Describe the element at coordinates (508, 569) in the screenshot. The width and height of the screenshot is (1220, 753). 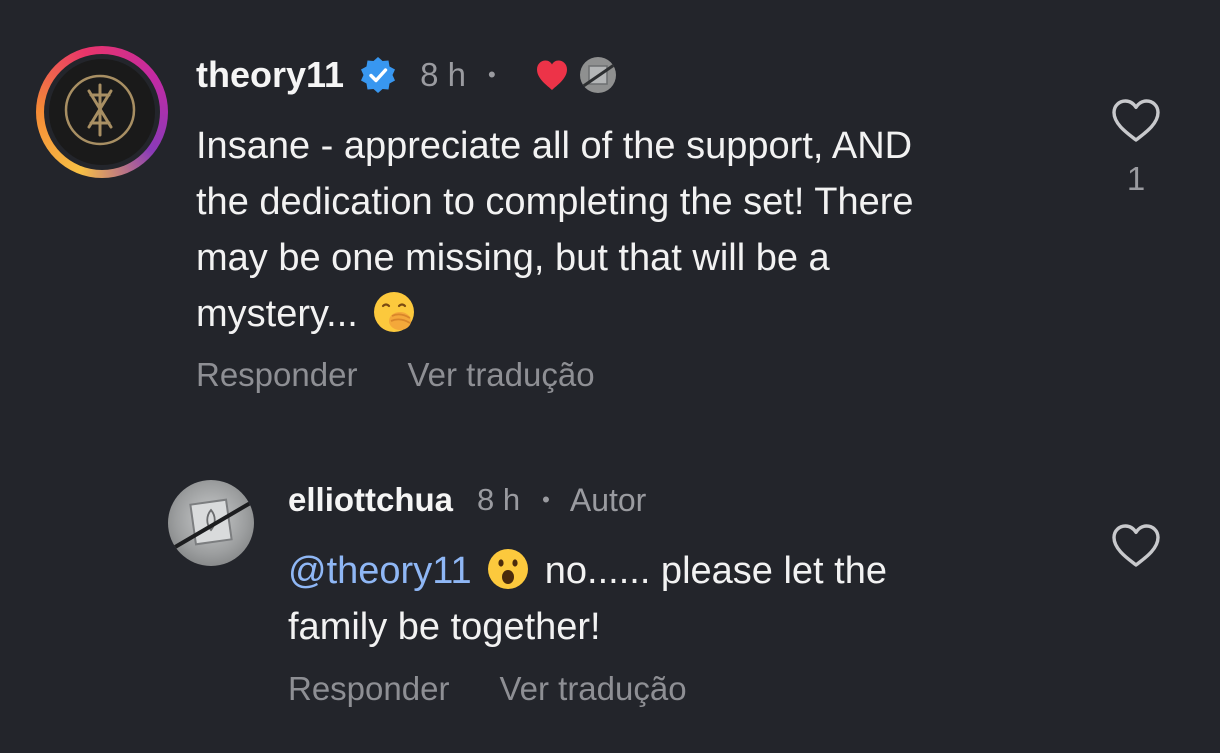
I see `surprised-face-emoji` at that location.